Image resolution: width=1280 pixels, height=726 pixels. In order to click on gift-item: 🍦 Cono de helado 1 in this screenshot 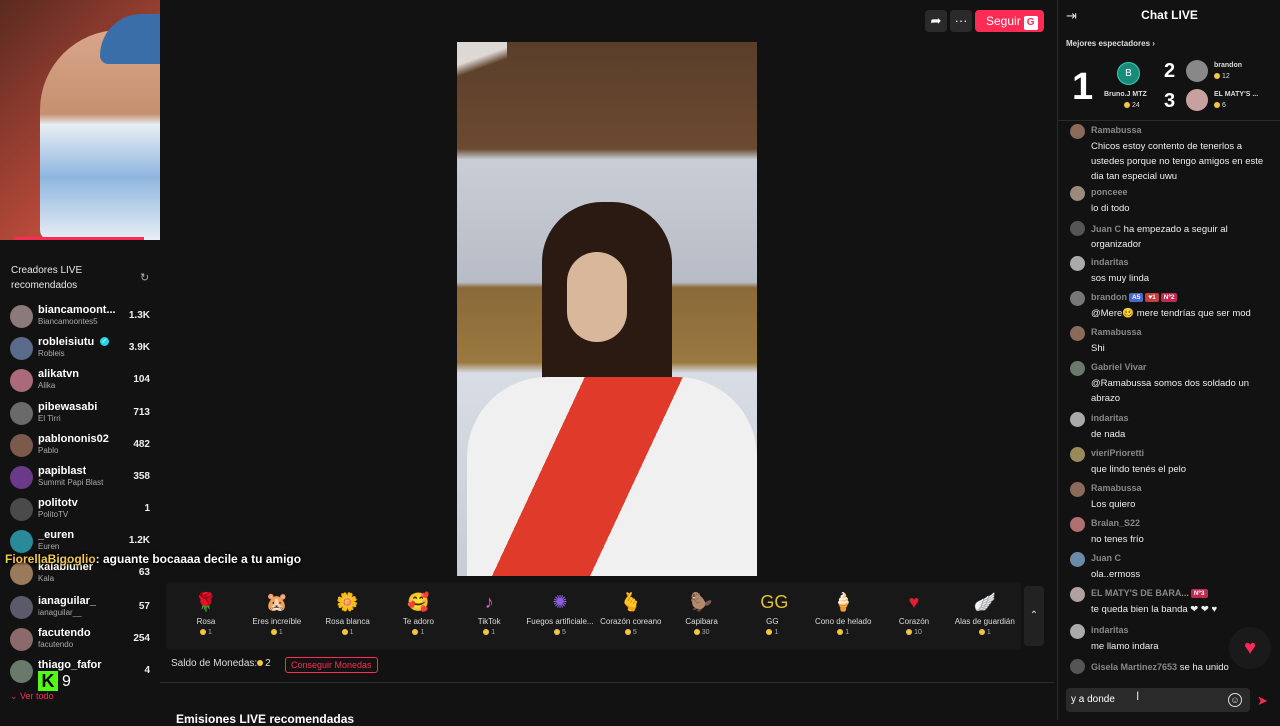, I will do `click(843, 616)`.